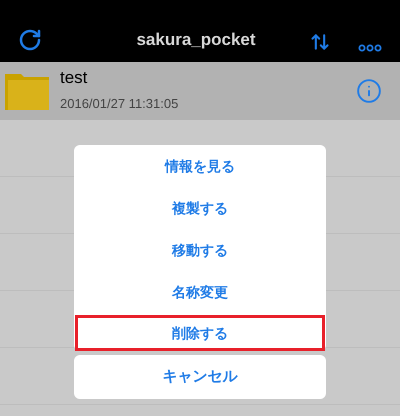  Describe the element at coordinates (200, 166) in the screenshot. I see `menu-item: 情報を見る` at that location.